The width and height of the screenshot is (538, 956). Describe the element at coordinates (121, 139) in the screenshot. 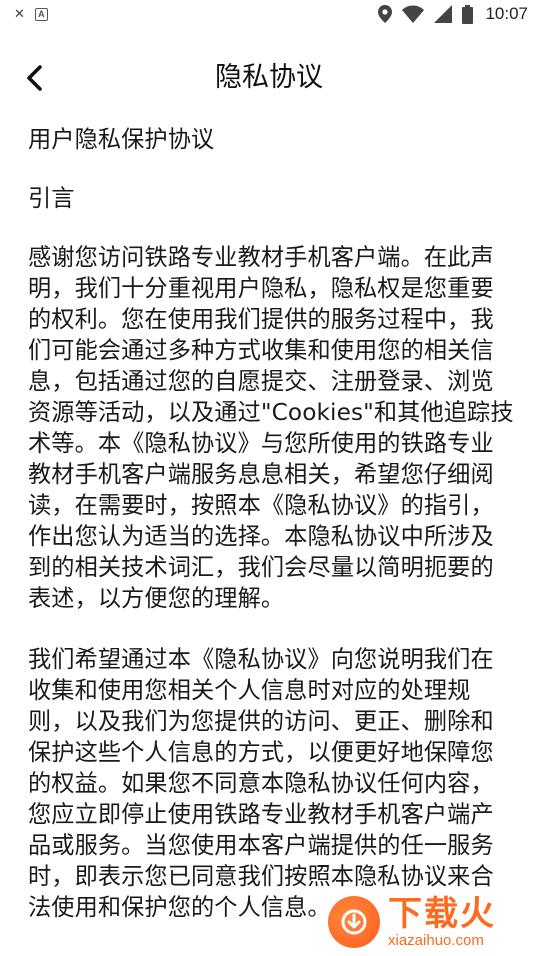

I see `content-heading: 用户隐私保护协议` at that location.